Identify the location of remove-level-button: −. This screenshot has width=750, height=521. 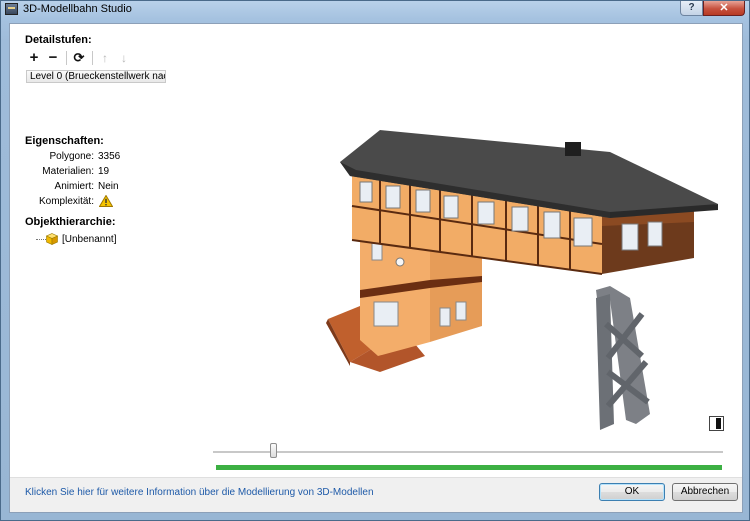
(53, 58).